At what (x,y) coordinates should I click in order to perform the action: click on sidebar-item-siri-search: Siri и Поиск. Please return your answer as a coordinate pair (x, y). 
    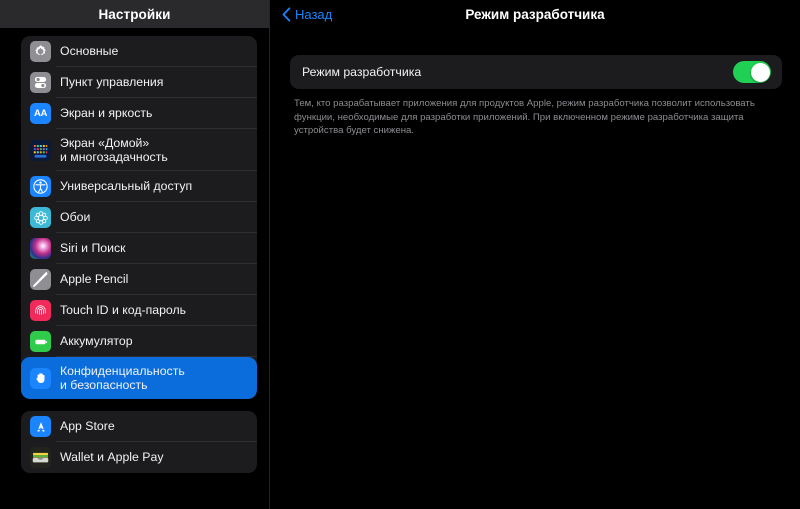
    Looking at the image, I should click on (139, 248).